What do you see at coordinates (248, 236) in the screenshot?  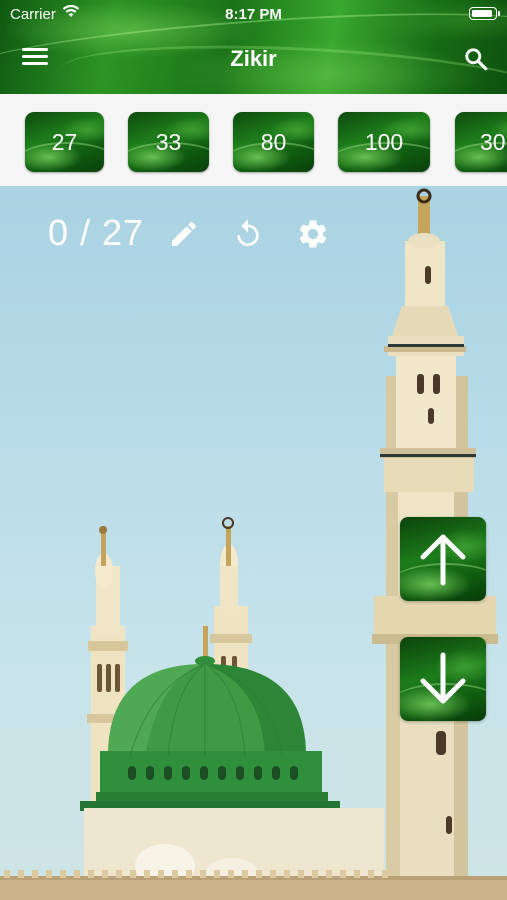 I see `reset-icon` at bounding box center [248, 236].